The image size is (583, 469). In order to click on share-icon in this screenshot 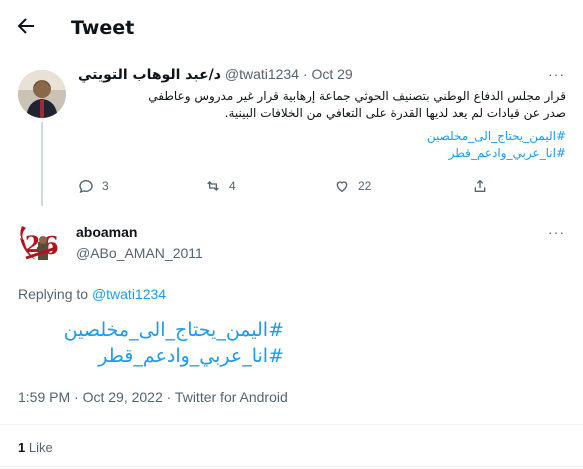, I will do `click(480, 185)`.